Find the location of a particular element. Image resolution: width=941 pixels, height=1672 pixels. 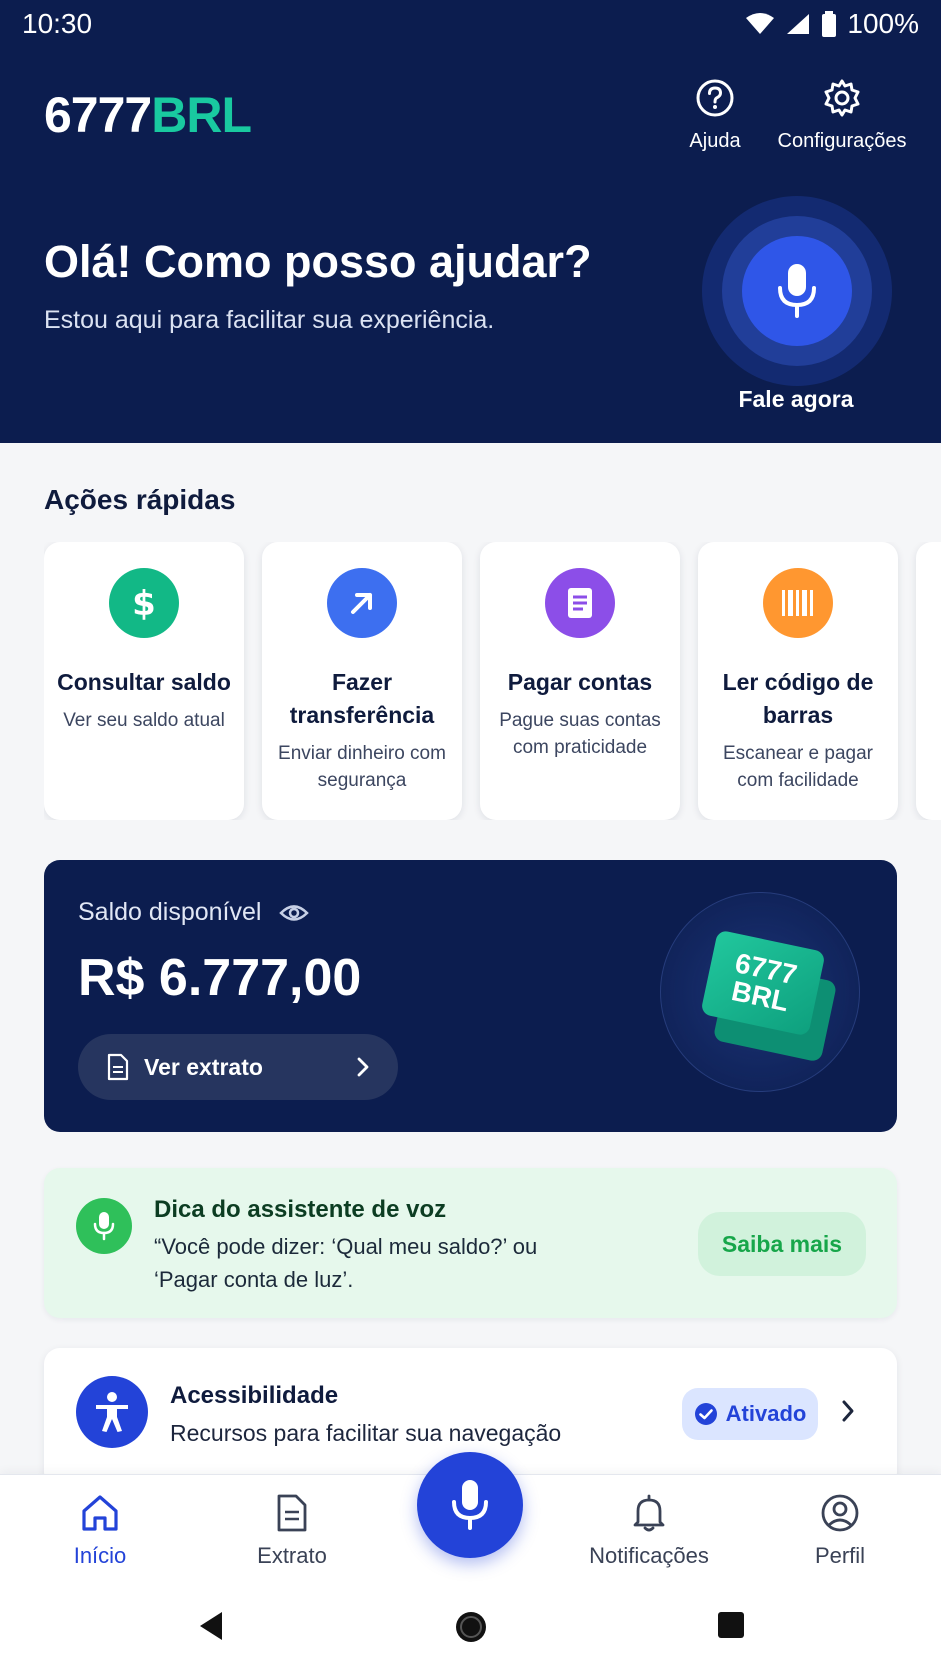

accessibility-status-label: Ativado is located at coordinates (766, 1413).